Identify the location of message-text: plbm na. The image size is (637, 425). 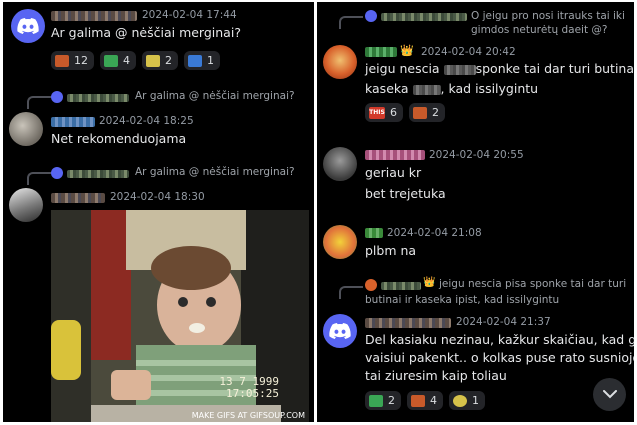
(391, 250).